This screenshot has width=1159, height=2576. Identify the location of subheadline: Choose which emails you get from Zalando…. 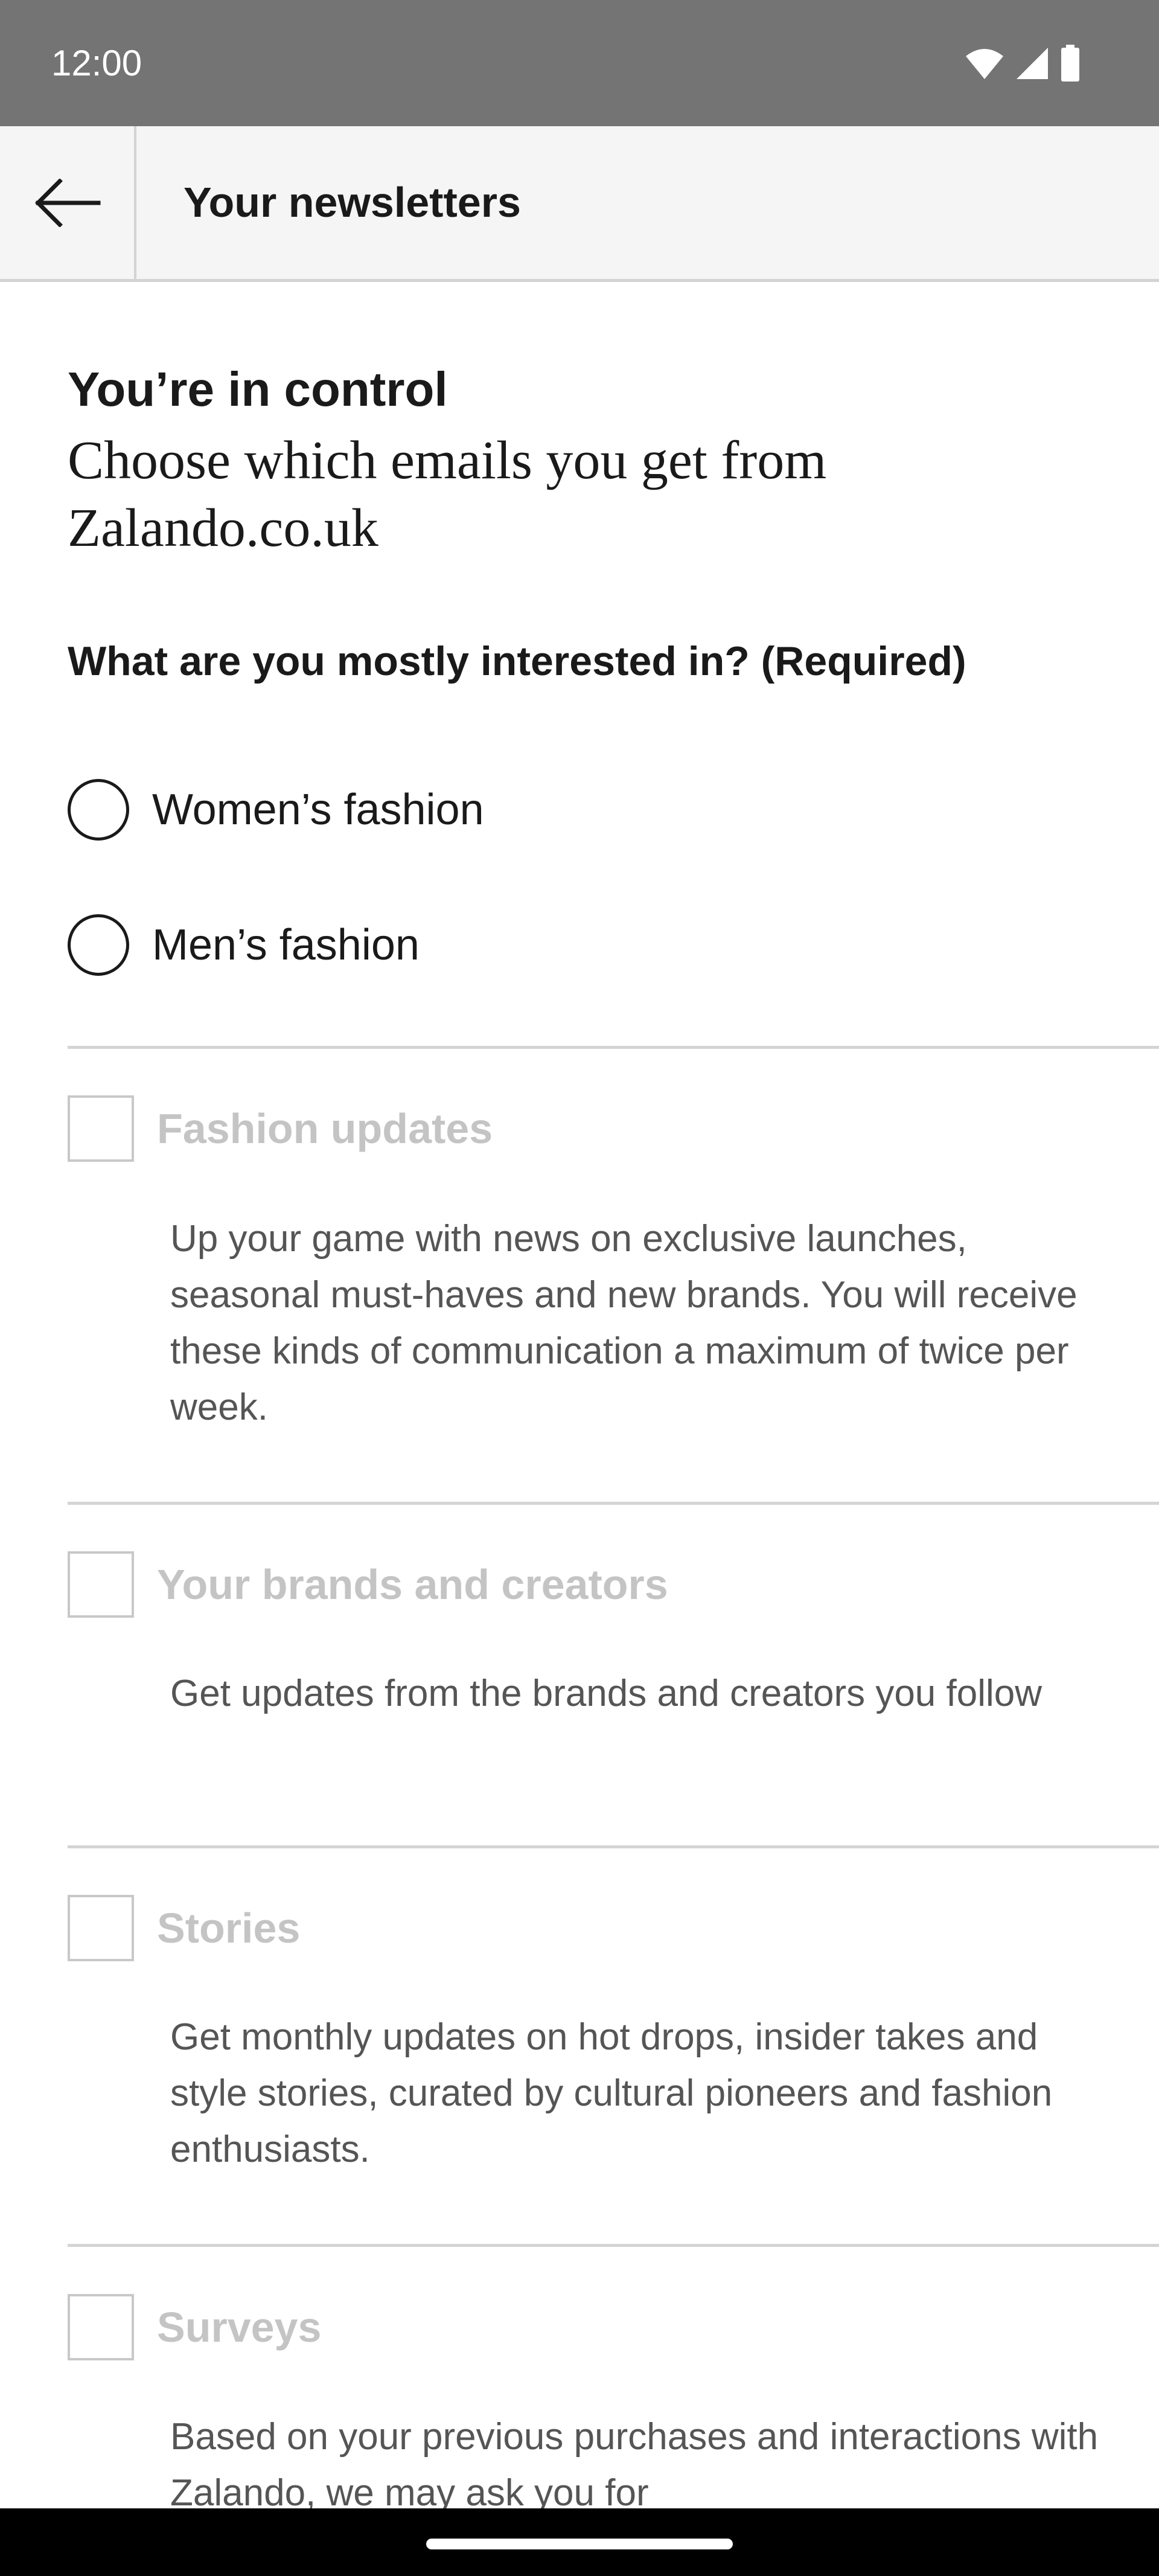
(447, 494).